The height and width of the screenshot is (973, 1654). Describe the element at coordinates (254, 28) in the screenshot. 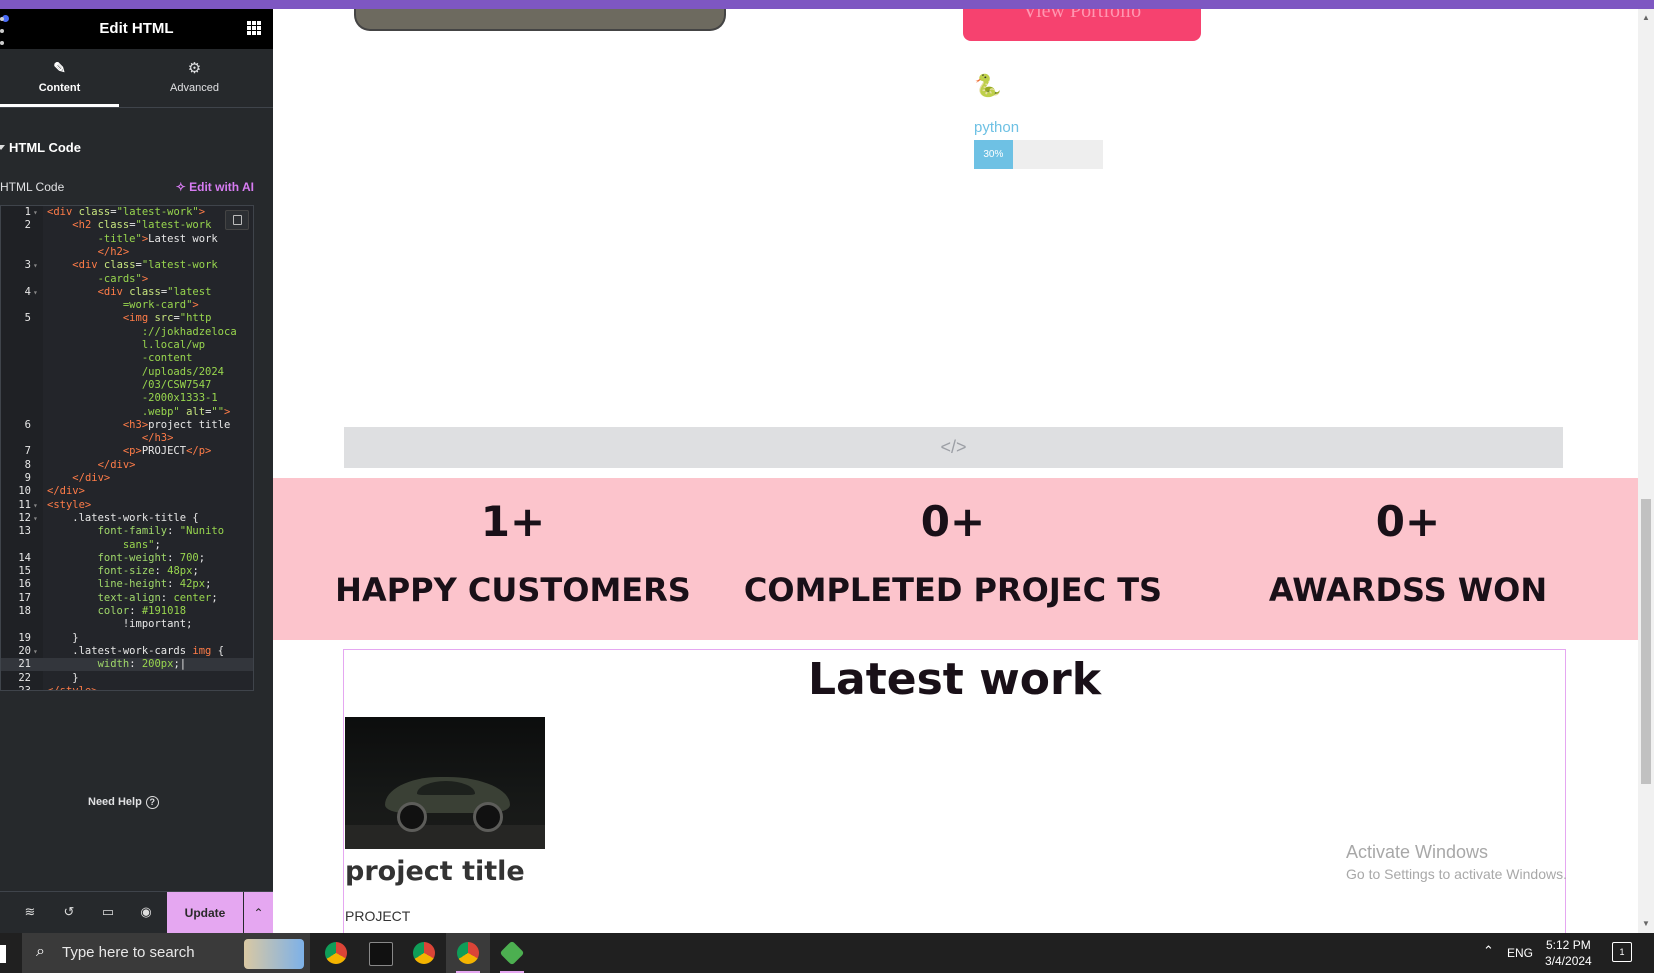

I see `apps-grid-icon` at that location.